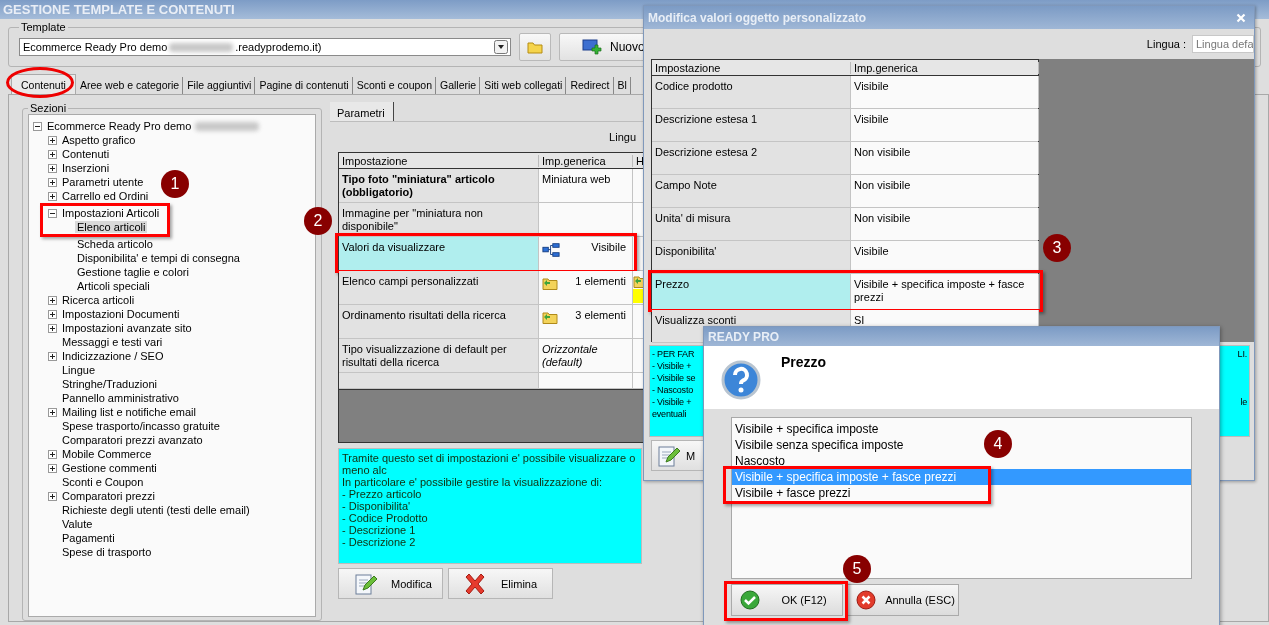 The height and width of the screenshot is (625, 1269). I want to click on note-text: - PER FAR, so click(673, 354).